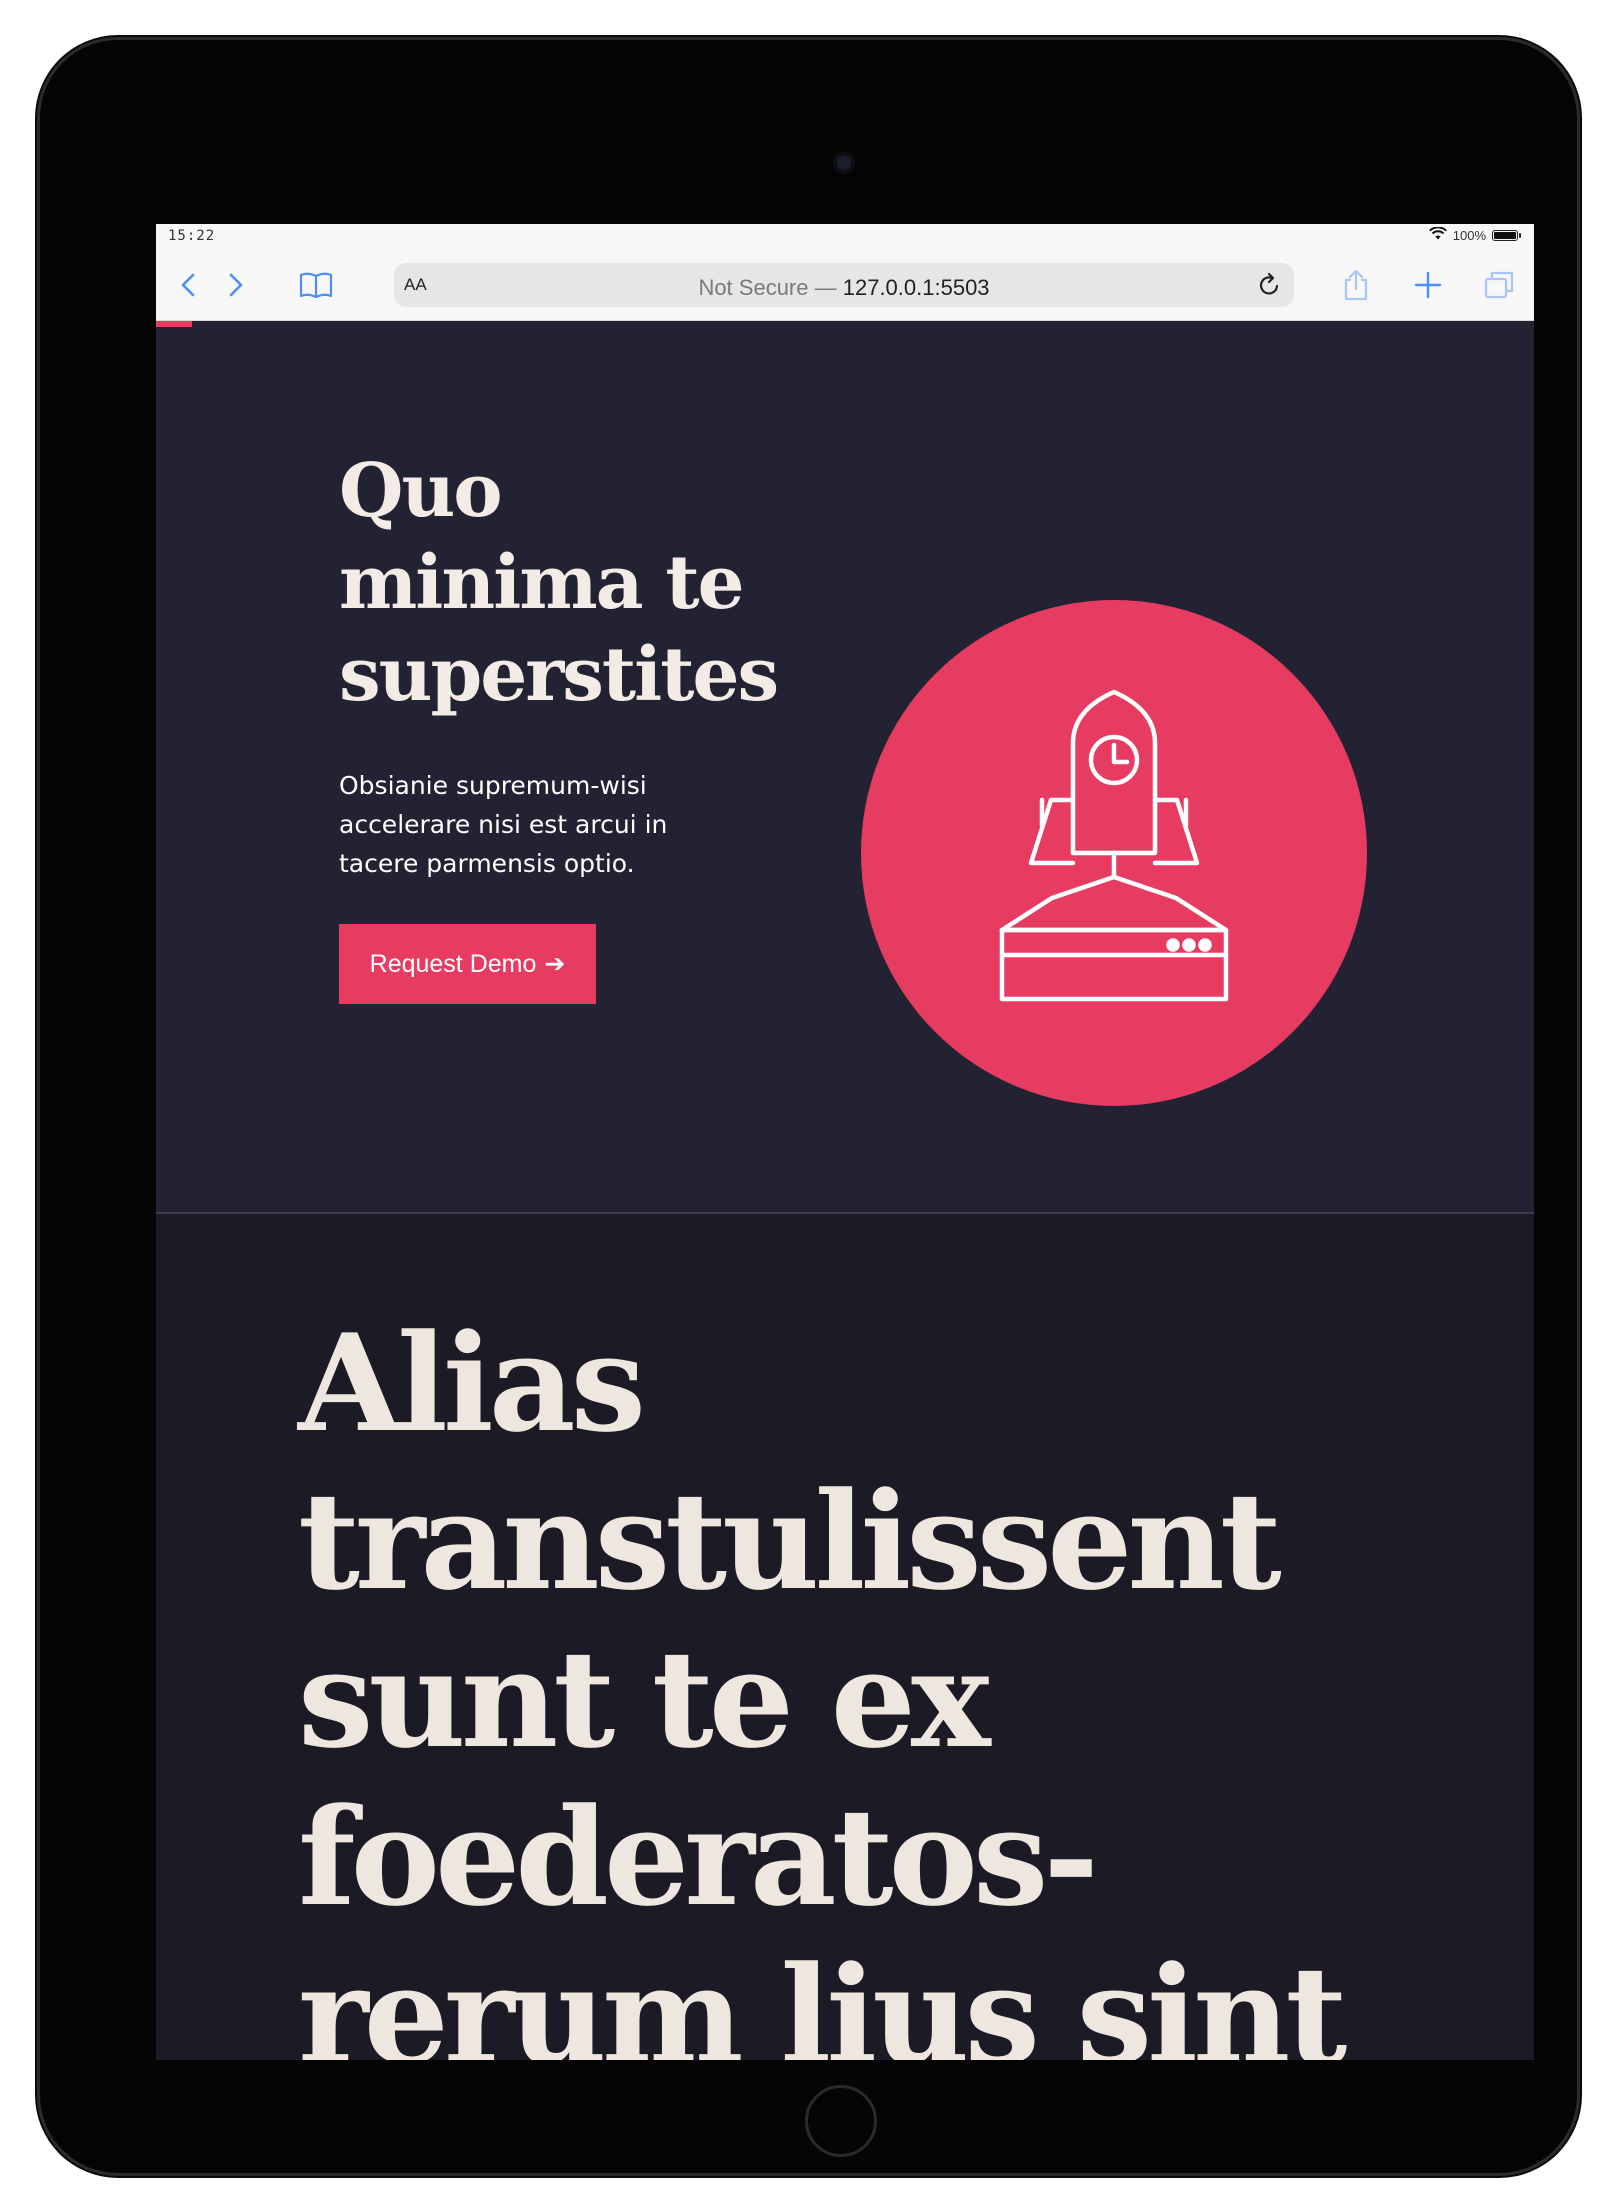 This screenshot has height=2208, width=1612. Describe the element at coordinates (453, 963) in the screenshot. I see `request-demo-label: Request Demo` at that location.